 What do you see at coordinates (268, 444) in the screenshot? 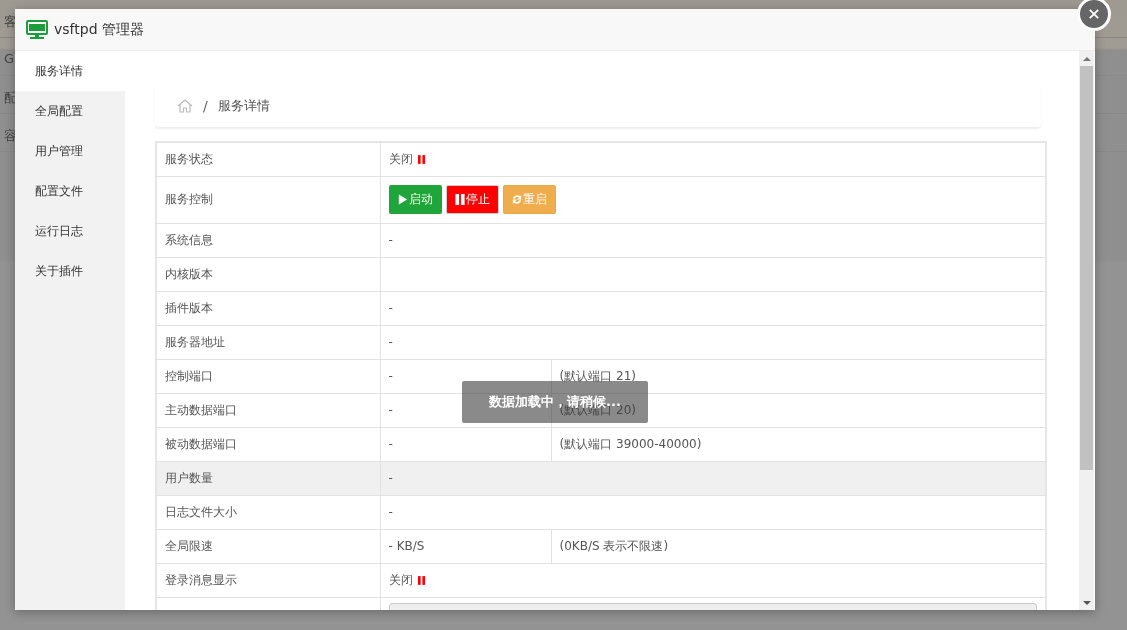
I see `table-cell: 被动数据端口` at bounding box center [268, 444].